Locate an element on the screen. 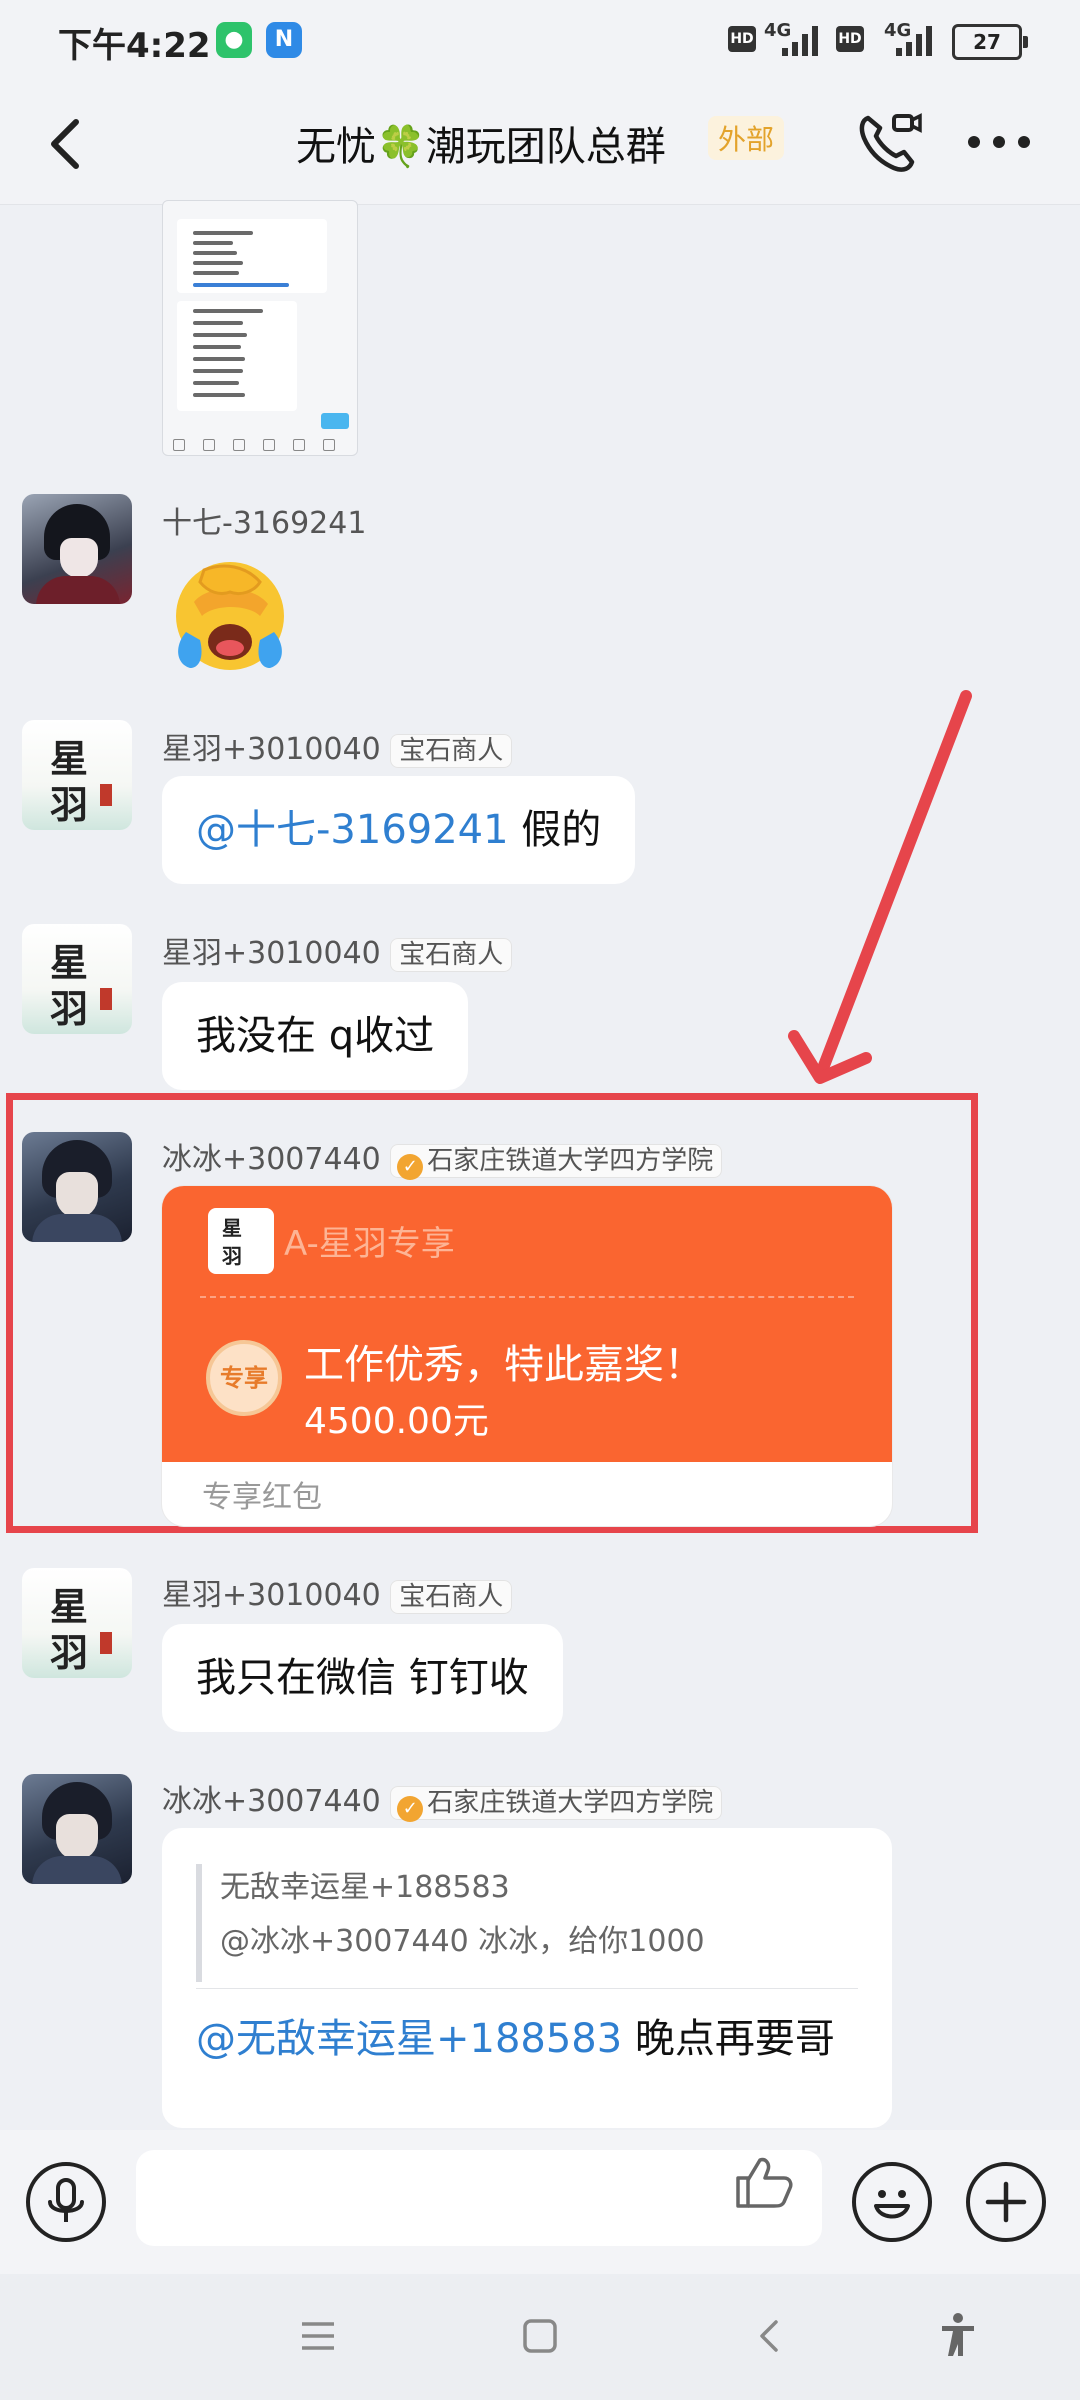  app-notification-icon: N is located at coordinates (284, 40).